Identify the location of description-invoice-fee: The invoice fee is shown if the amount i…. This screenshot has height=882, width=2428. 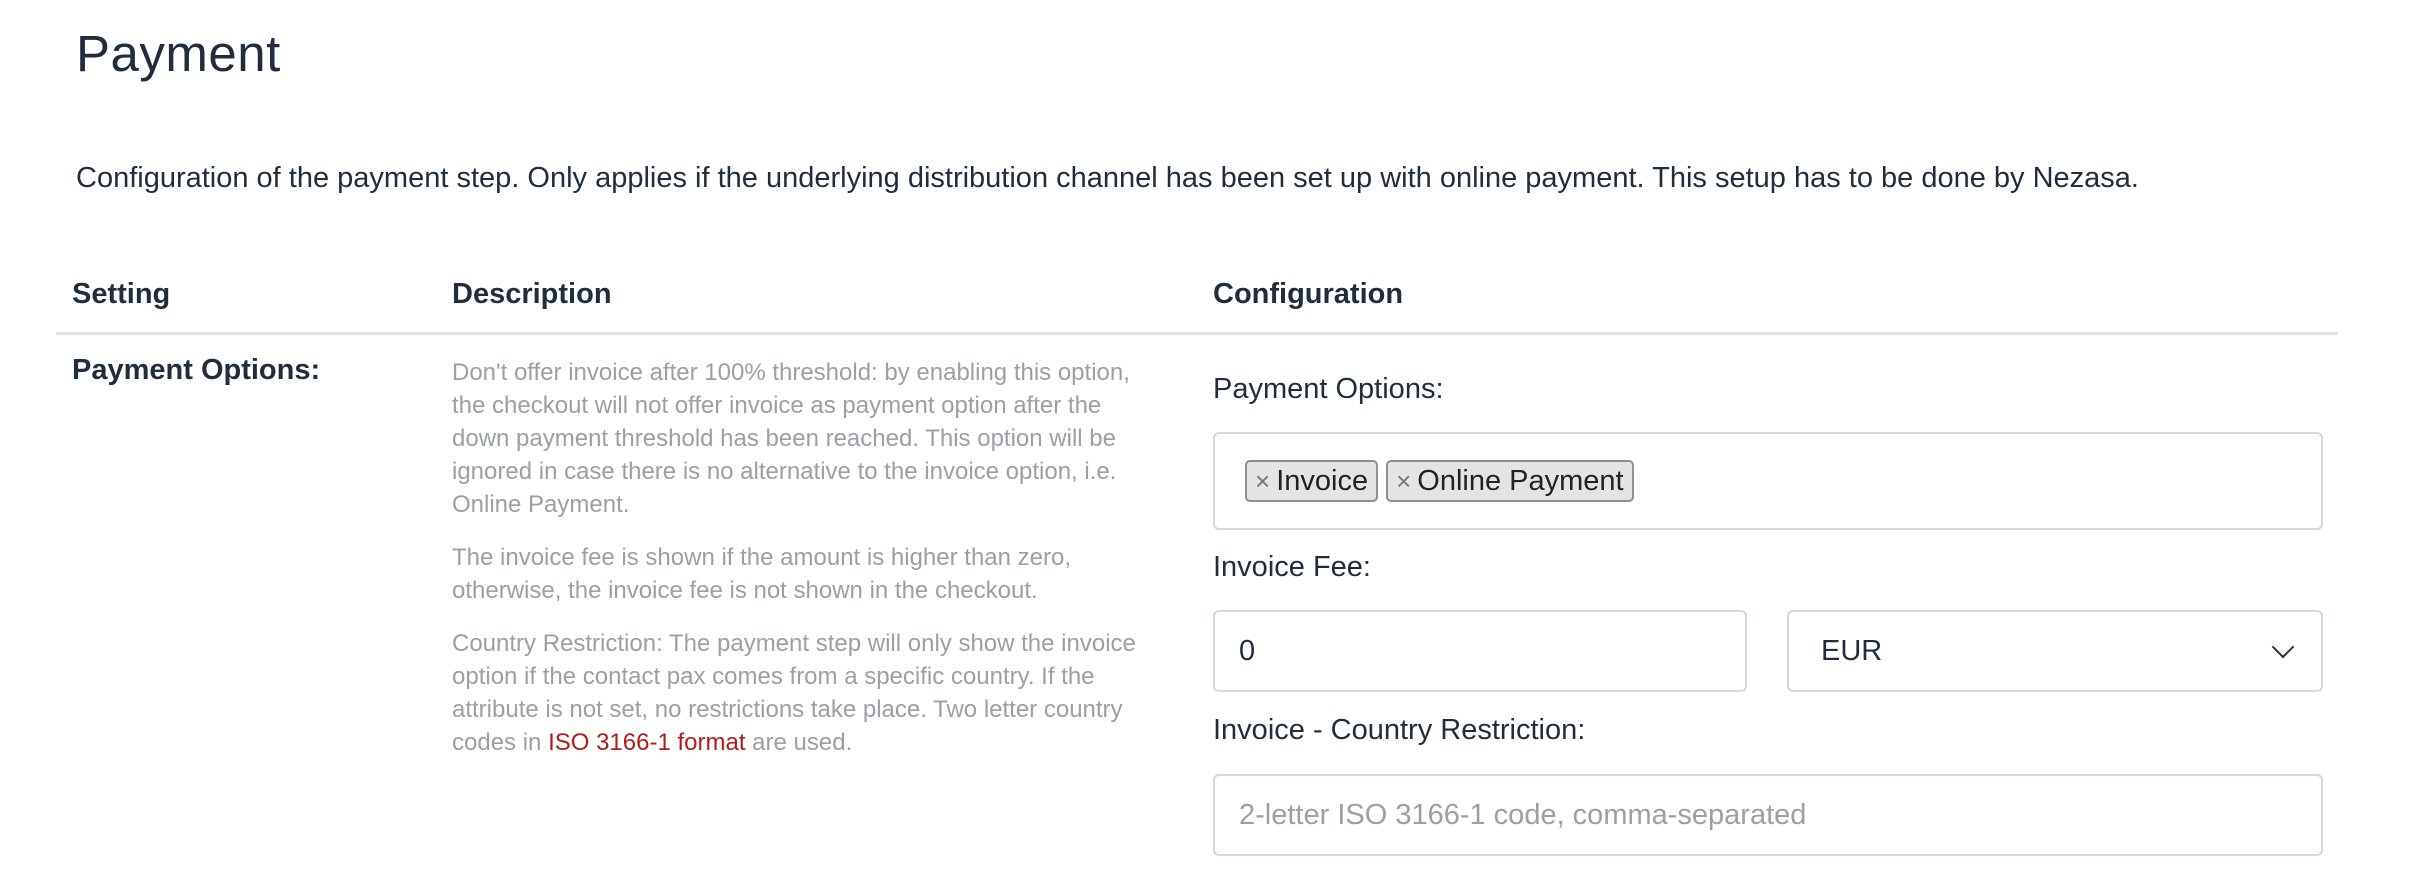
(762, 574).